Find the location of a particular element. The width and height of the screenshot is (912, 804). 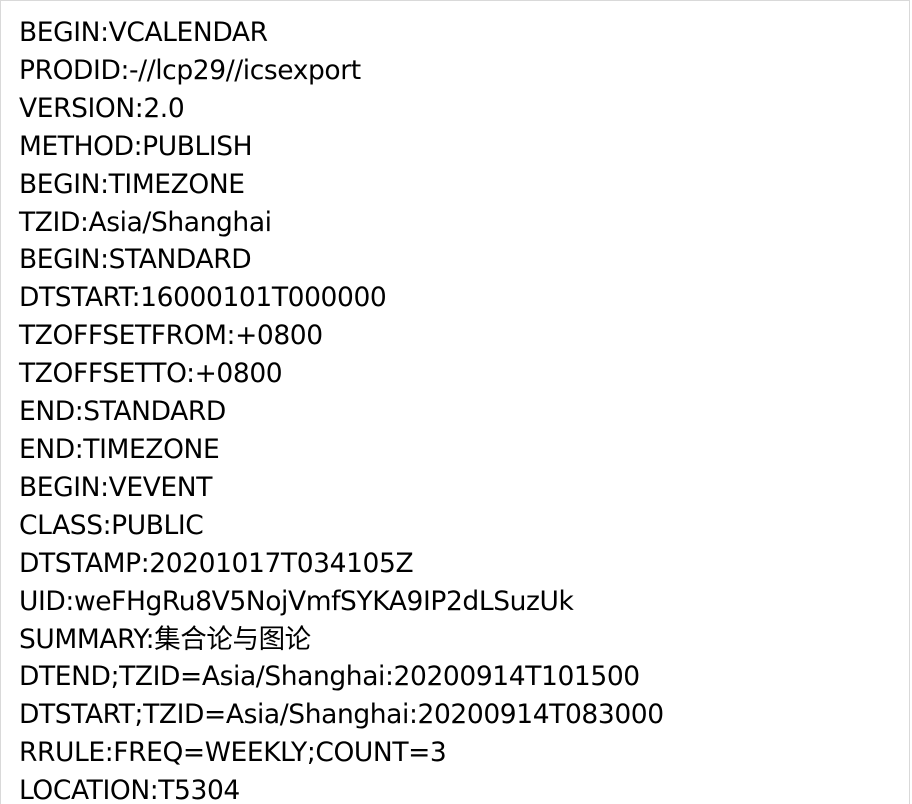

text-line: VERSION:2.0 is located at coordinates (102, 108).